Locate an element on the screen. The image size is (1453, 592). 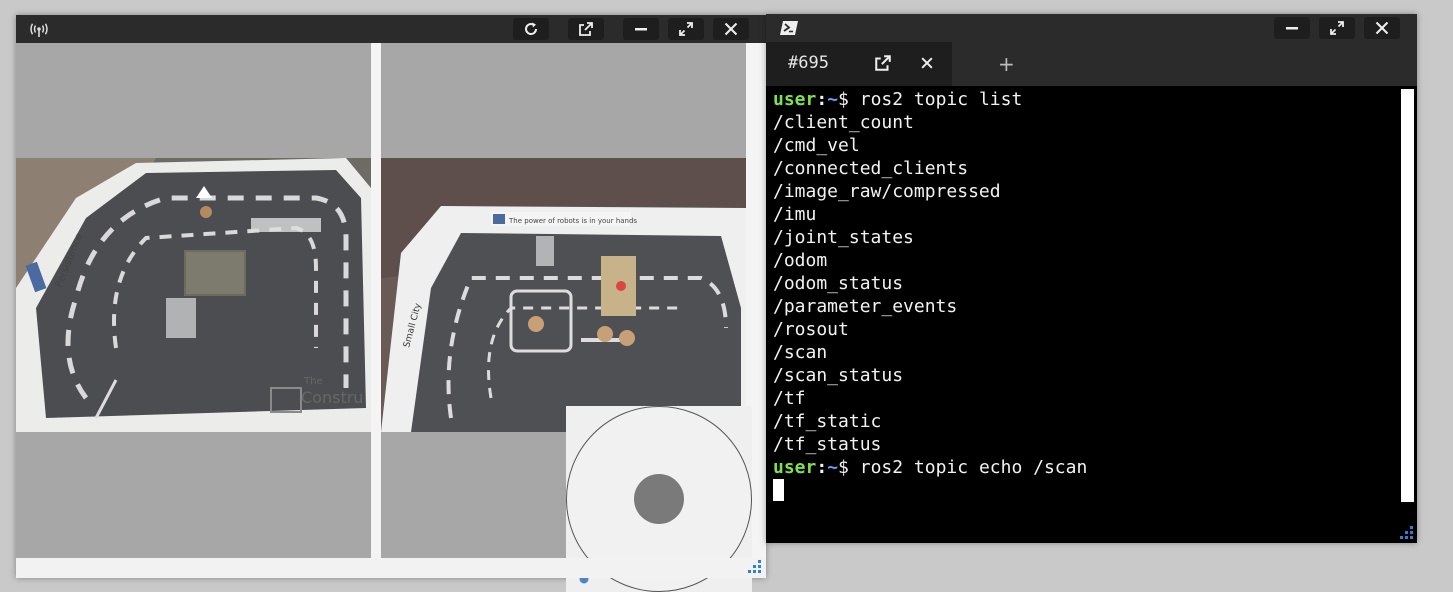
tab-close-icon is located at coordinates (927, 63).